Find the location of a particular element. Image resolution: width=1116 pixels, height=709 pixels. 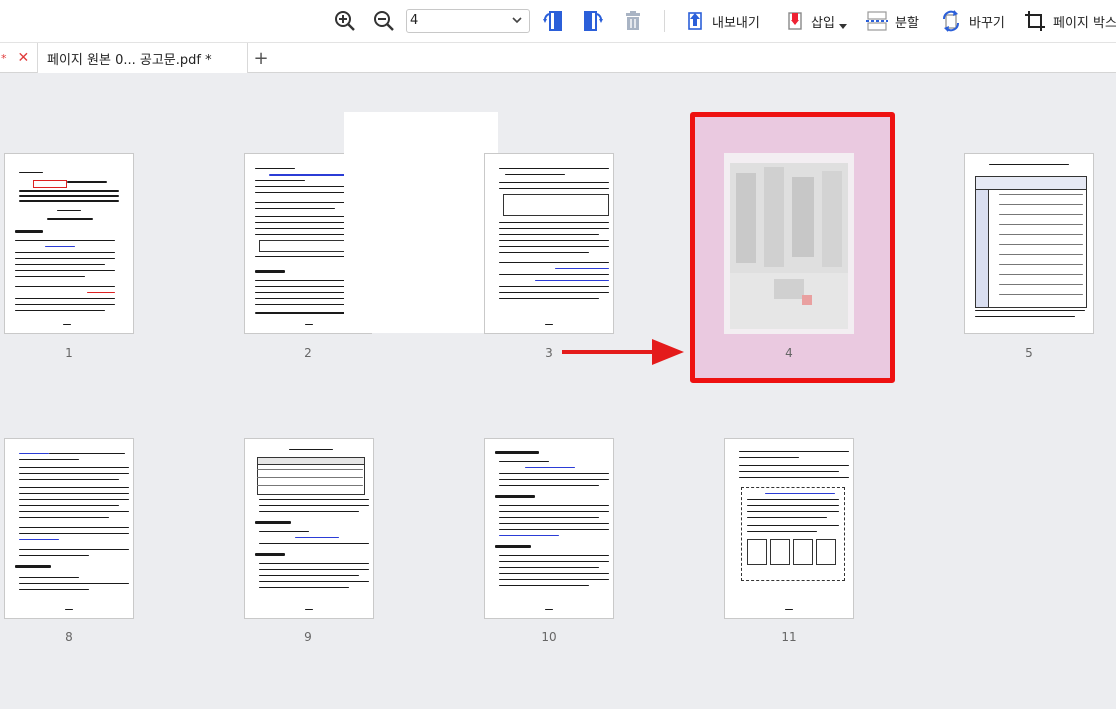

dropdown-arrow-icon is located at coordinates (842, 26).